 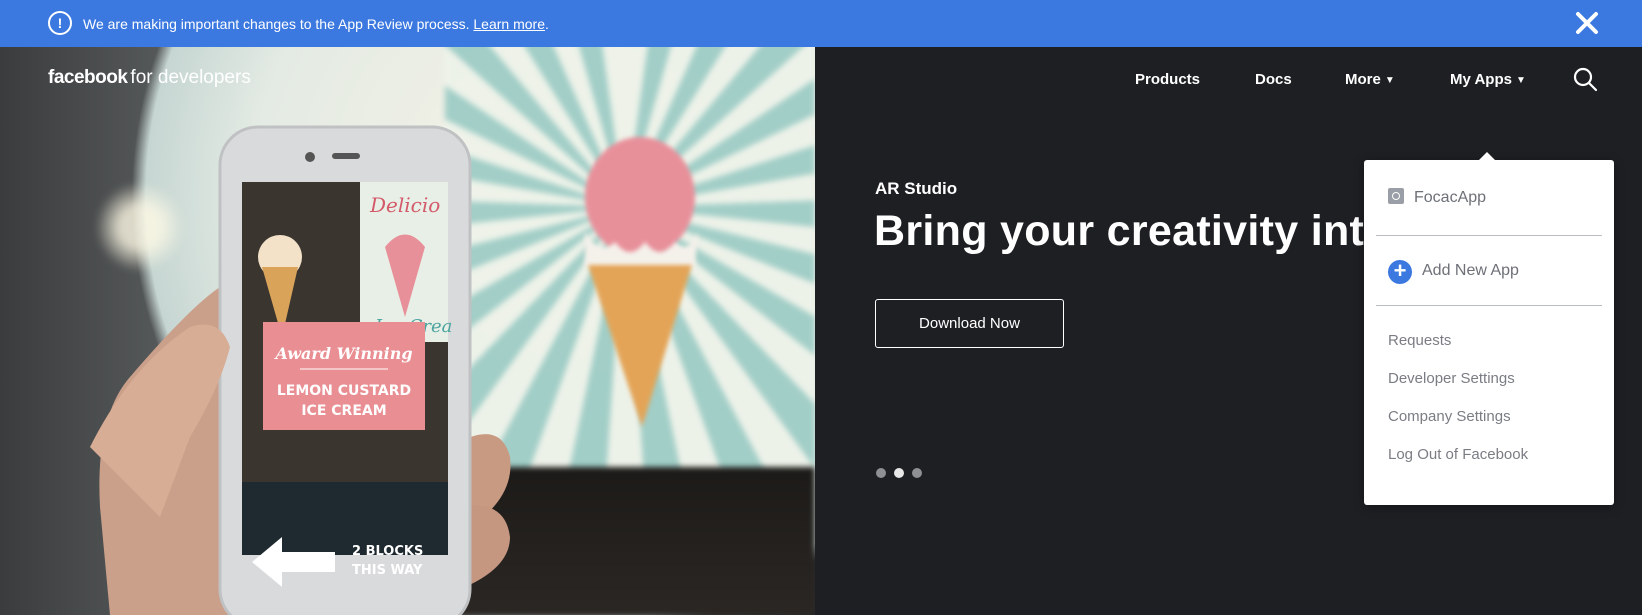 I want to click on app-name: FocacApp, so click(x=1450, y=197).